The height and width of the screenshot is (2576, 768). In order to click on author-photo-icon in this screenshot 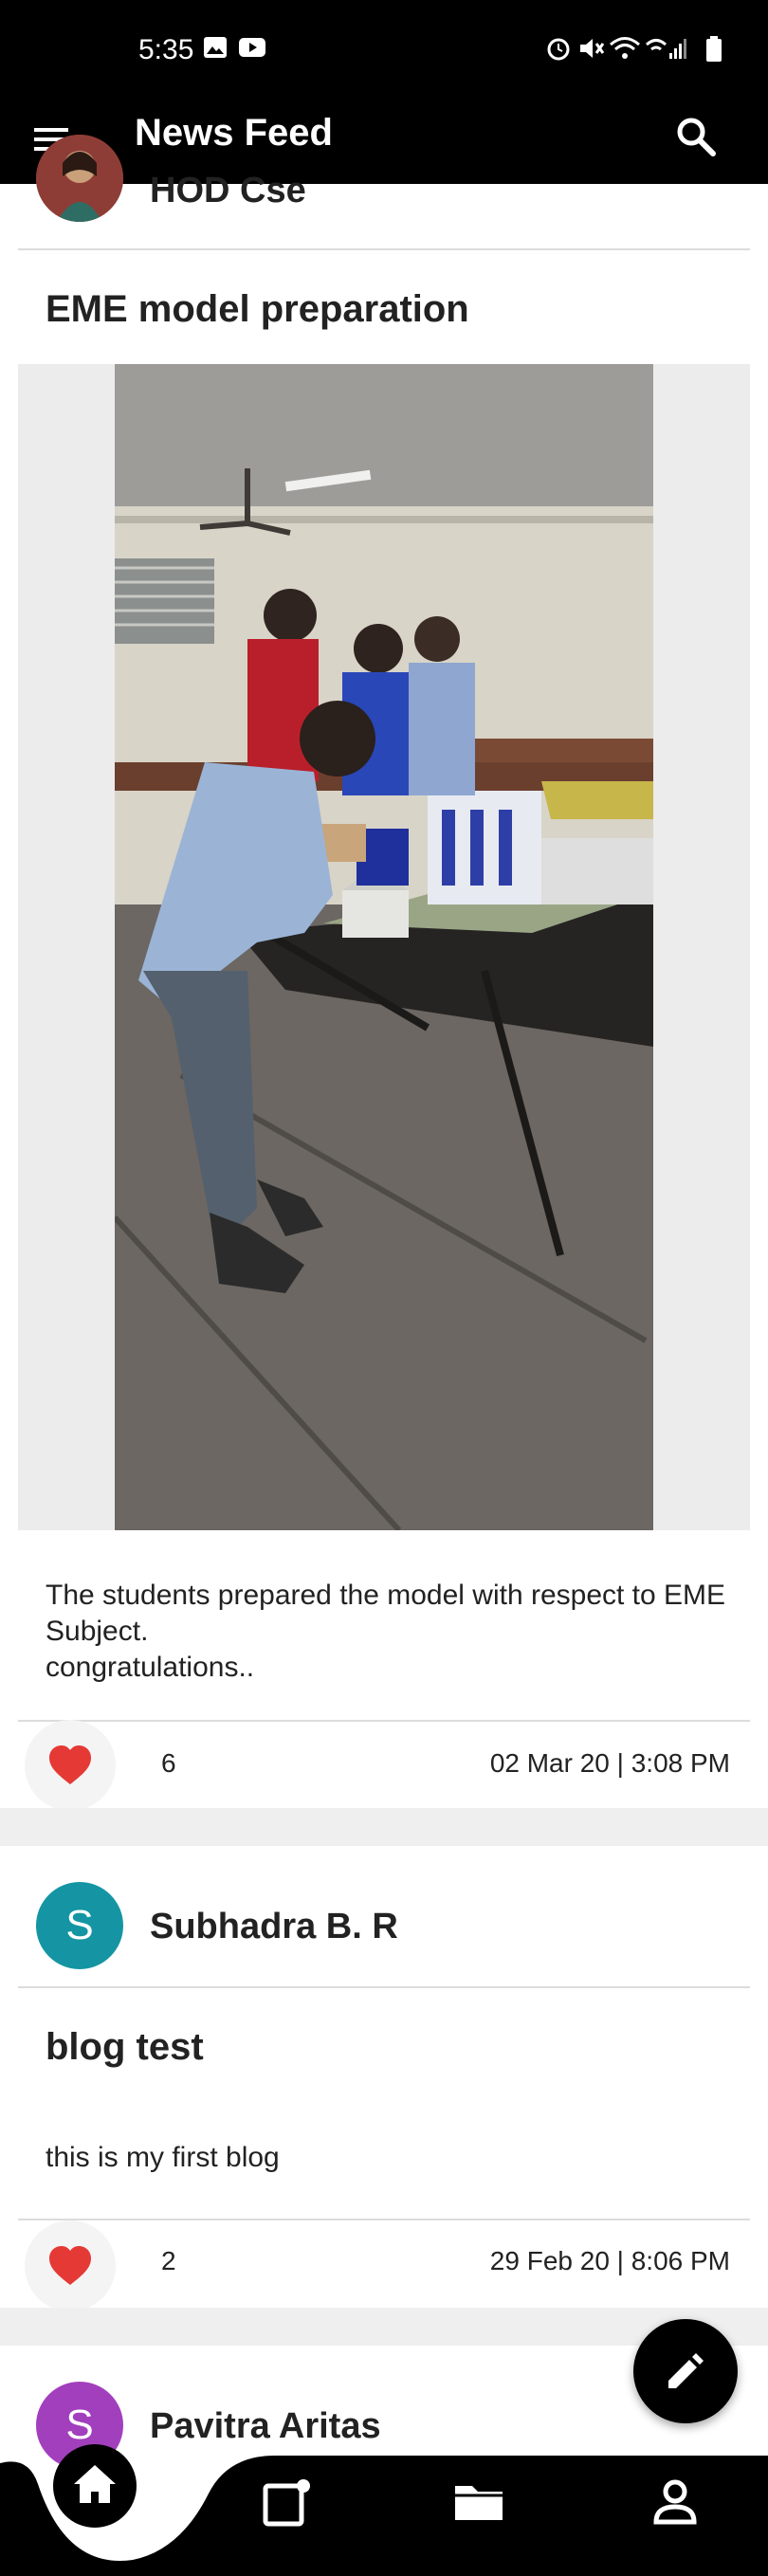, I will do `click(79, 178)`.